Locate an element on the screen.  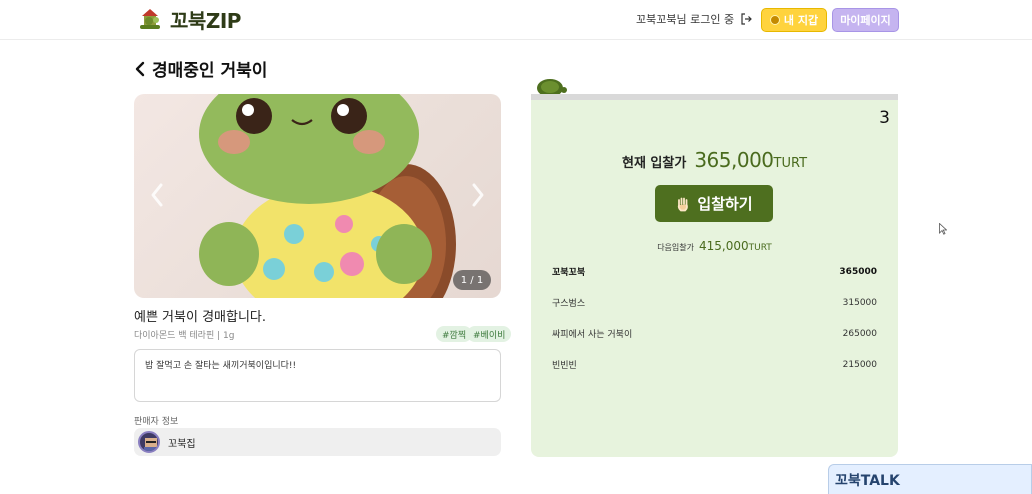
bidder-name: 꼬북꼬북 is located at coordinates (569, 273).